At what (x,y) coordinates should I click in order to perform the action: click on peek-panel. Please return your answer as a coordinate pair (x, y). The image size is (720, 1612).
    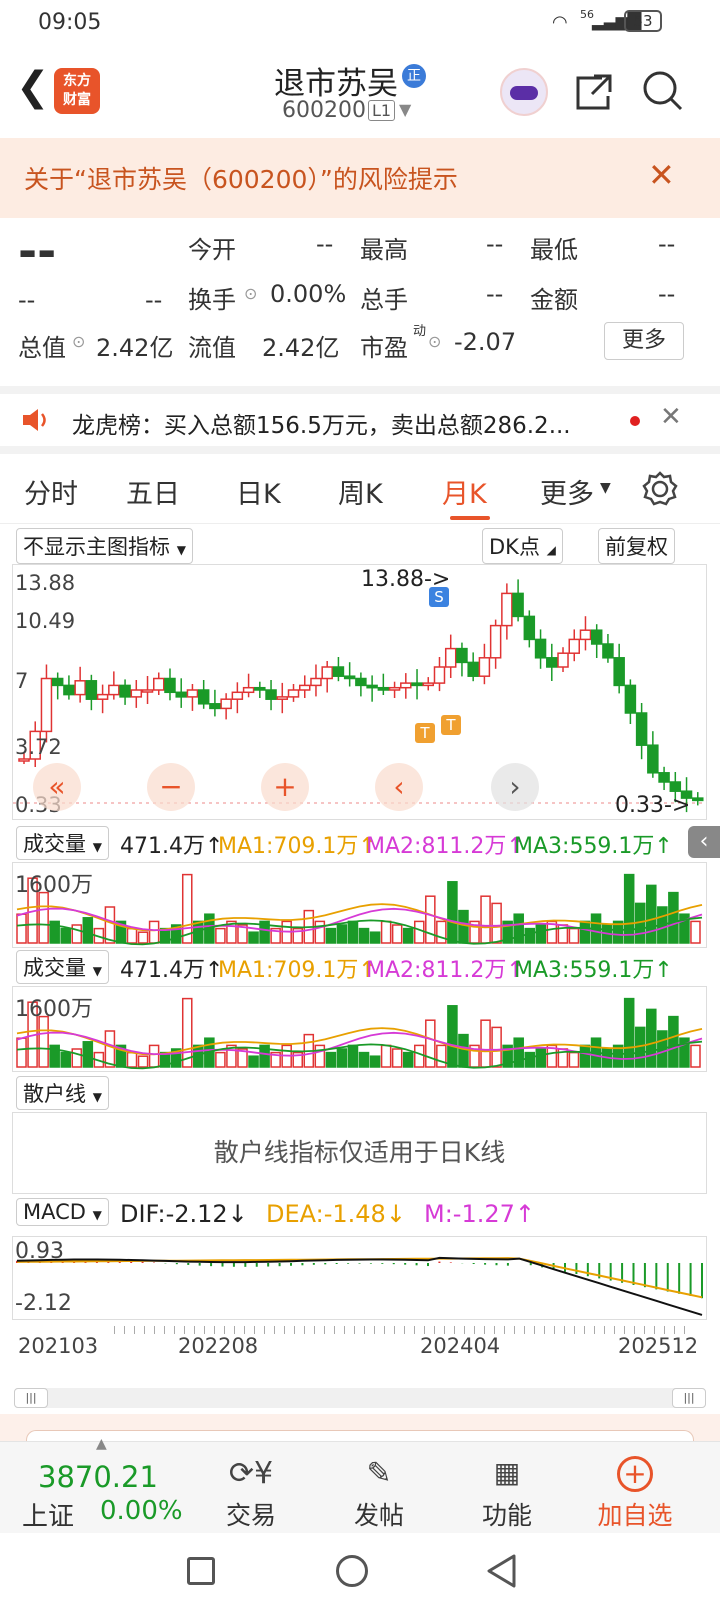
    Looking at the image, I should click on (360, 1427).